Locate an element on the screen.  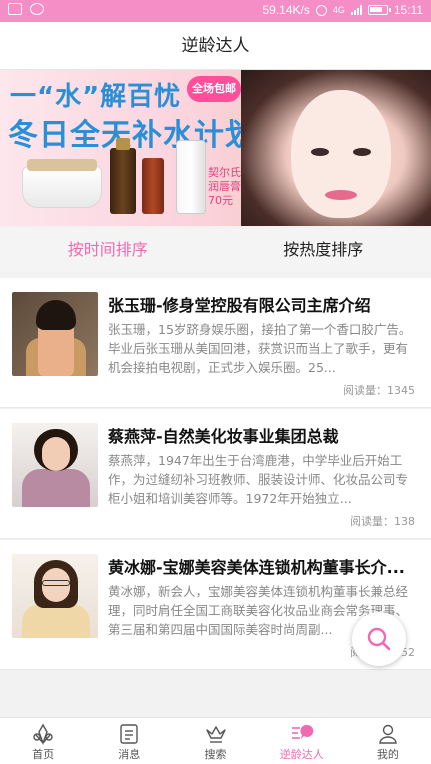
user-icon is located at coordinates (388, 734).